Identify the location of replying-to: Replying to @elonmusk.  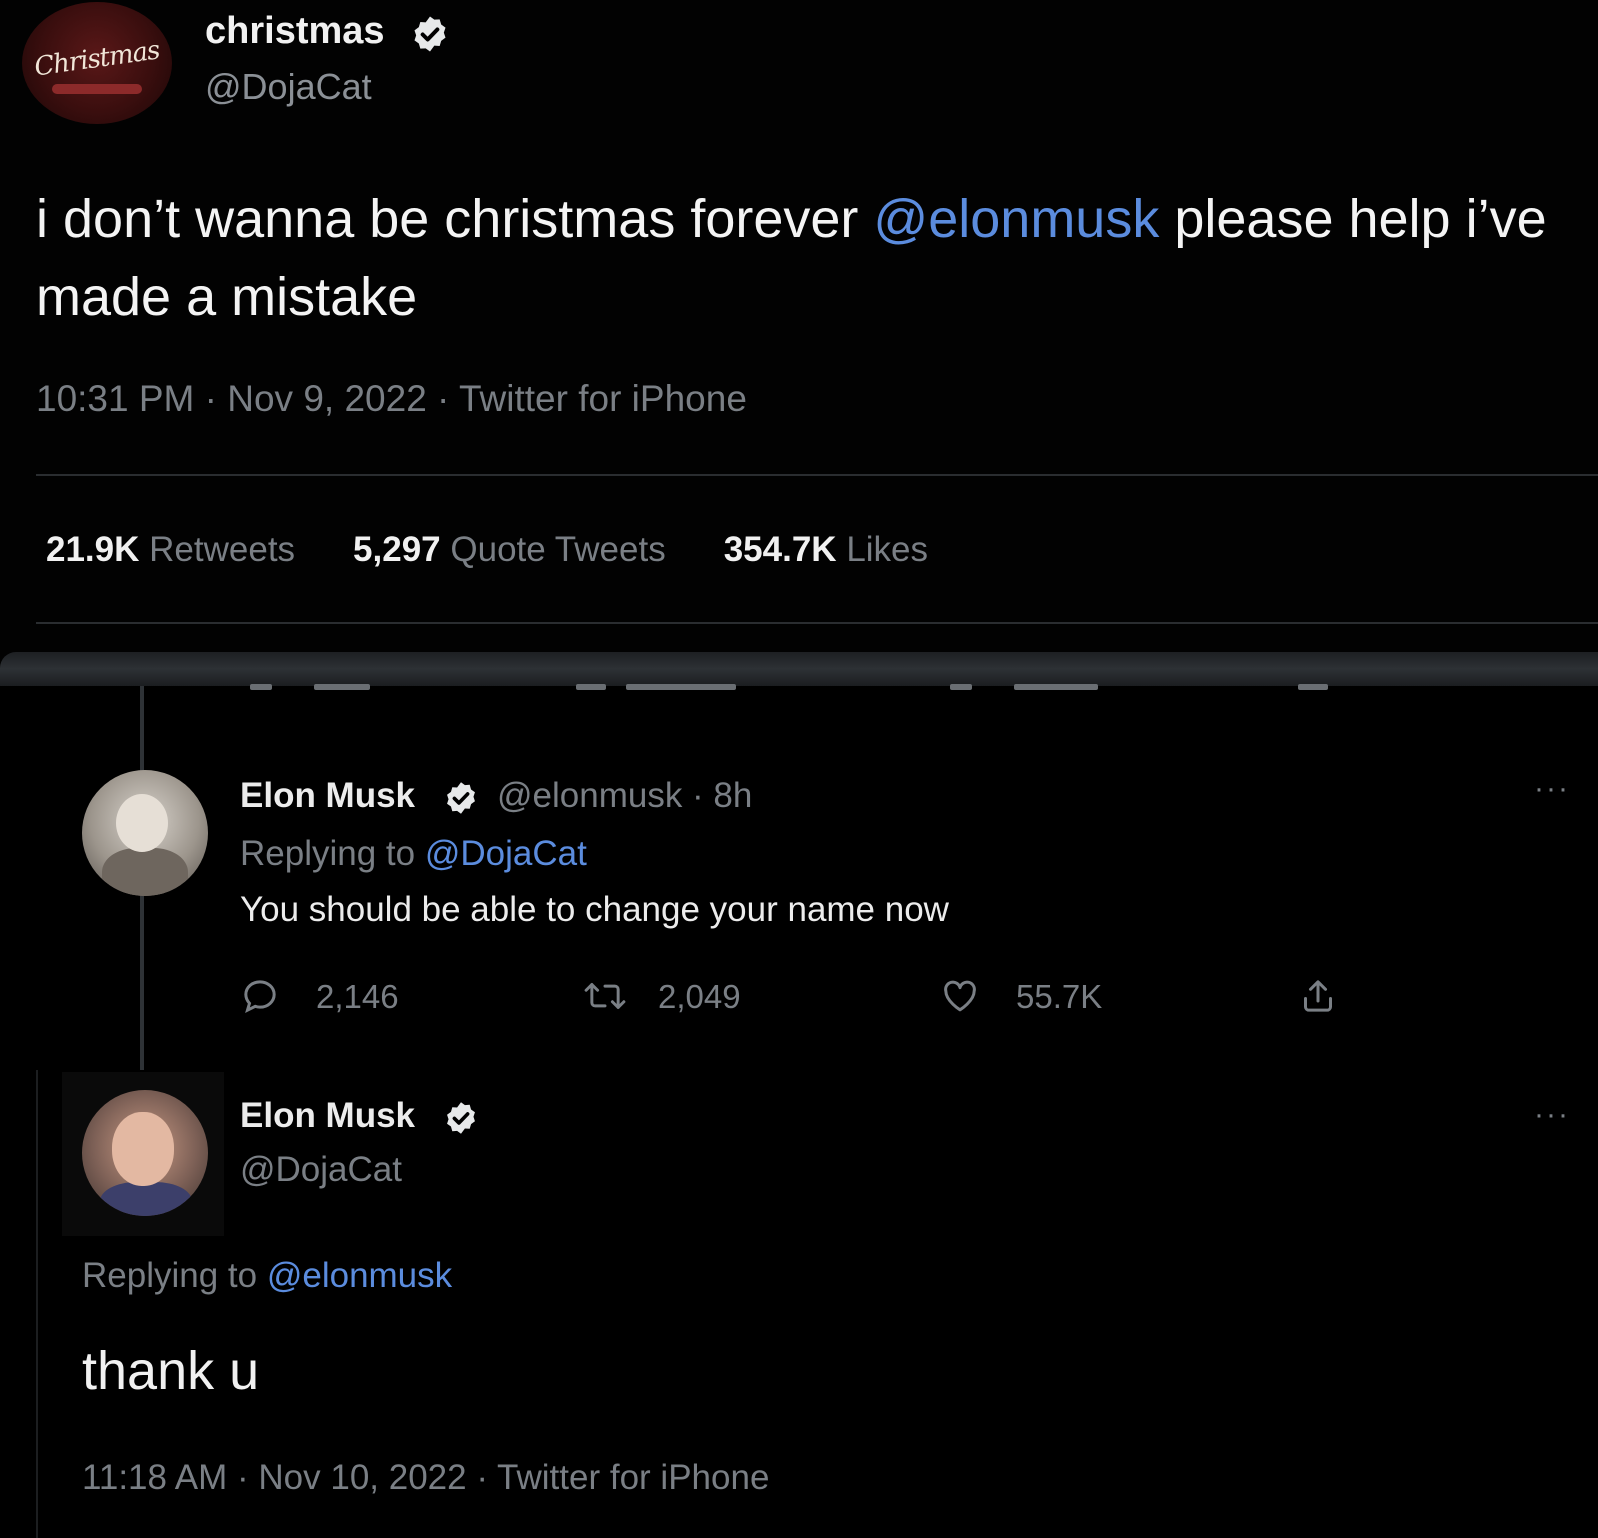
(267, 1276).